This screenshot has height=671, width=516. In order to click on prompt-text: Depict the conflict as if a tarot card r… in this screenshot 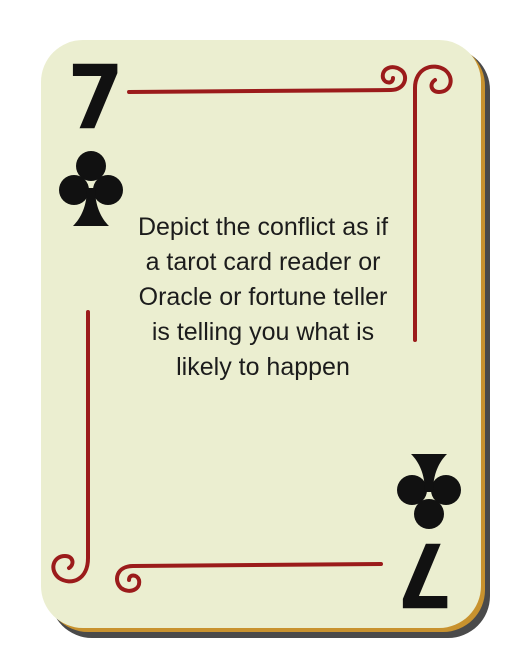, I will do `click(263, 297)`.